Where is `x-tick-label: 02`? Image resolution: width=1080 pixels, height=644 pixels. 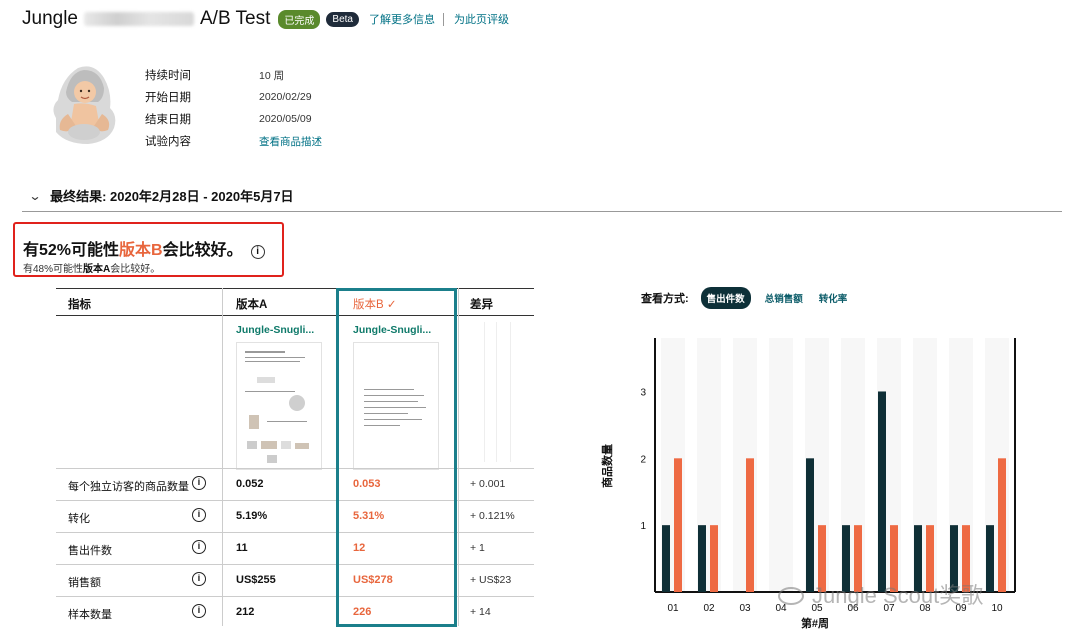 x-tick-label: 02 is located at coordinates (709, 608).